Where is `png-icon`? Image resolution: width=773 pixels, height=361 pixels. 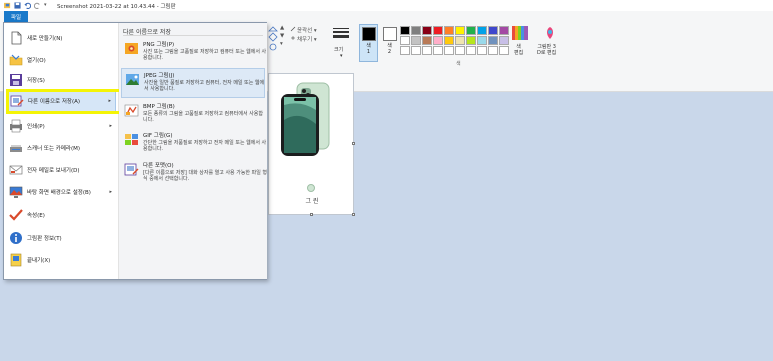 png-icon is located at coordinates (131, 48).